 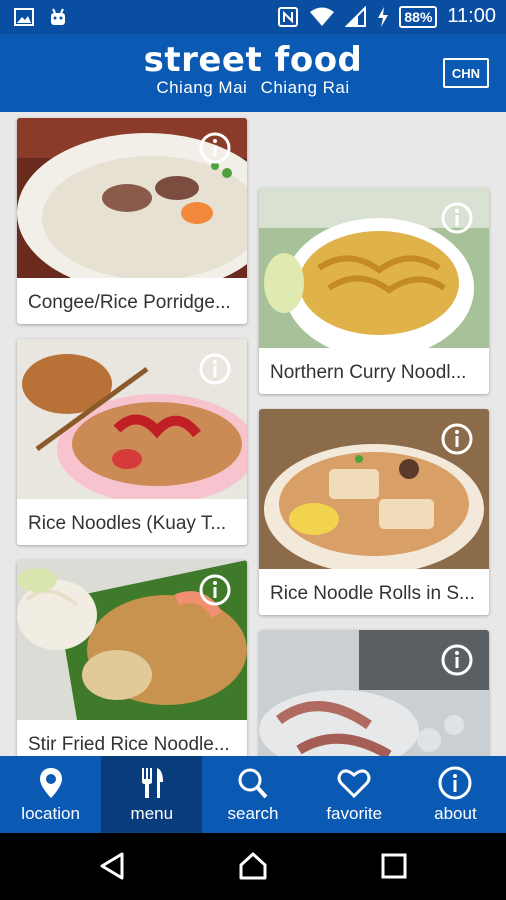 I want to click on search-icon, so click(x=253, y=783).